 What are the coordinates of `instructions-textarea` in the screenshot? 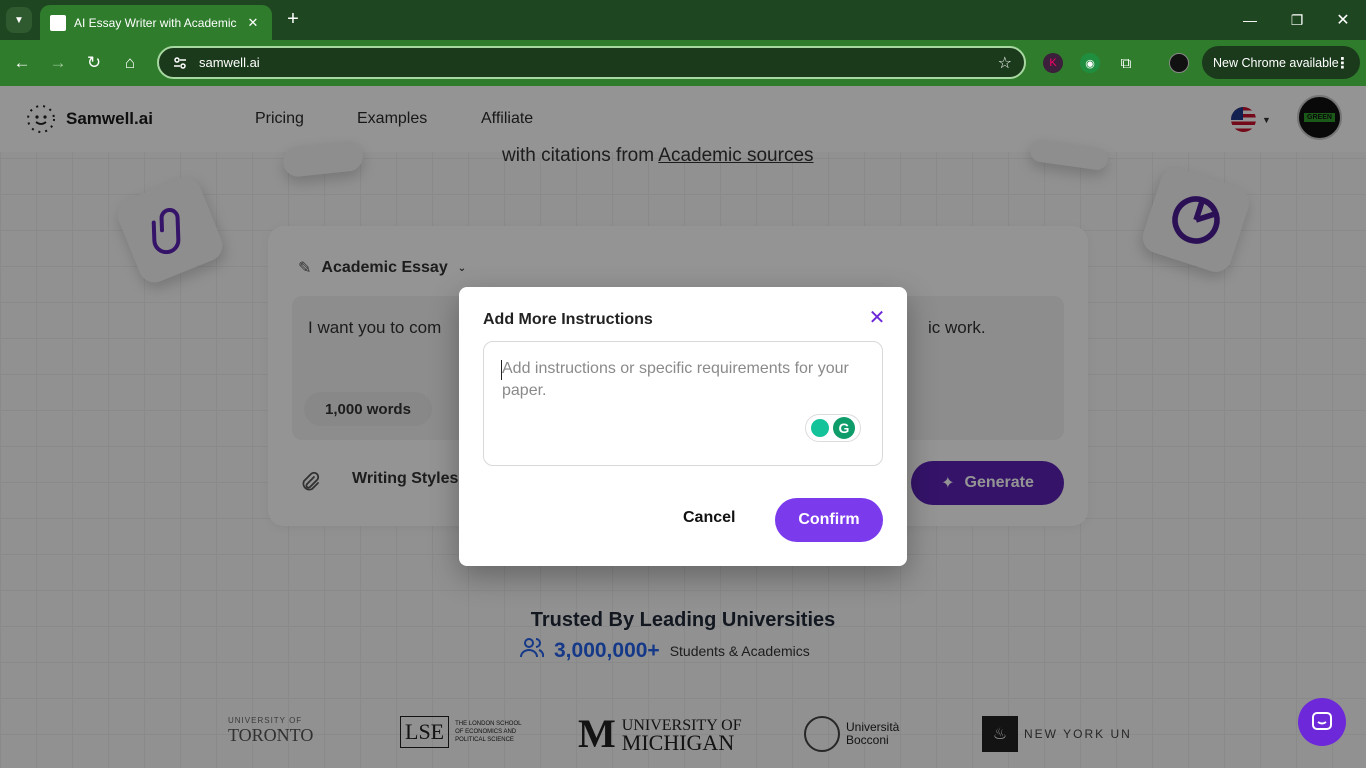 It's located at (683, 403).